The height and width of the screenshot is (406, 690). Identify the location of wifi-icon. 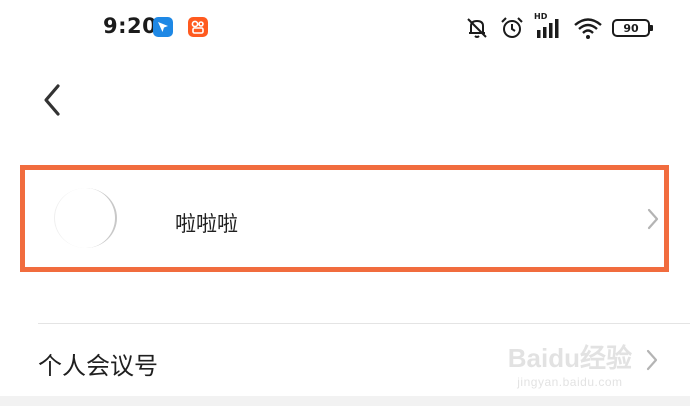
(588, 28).